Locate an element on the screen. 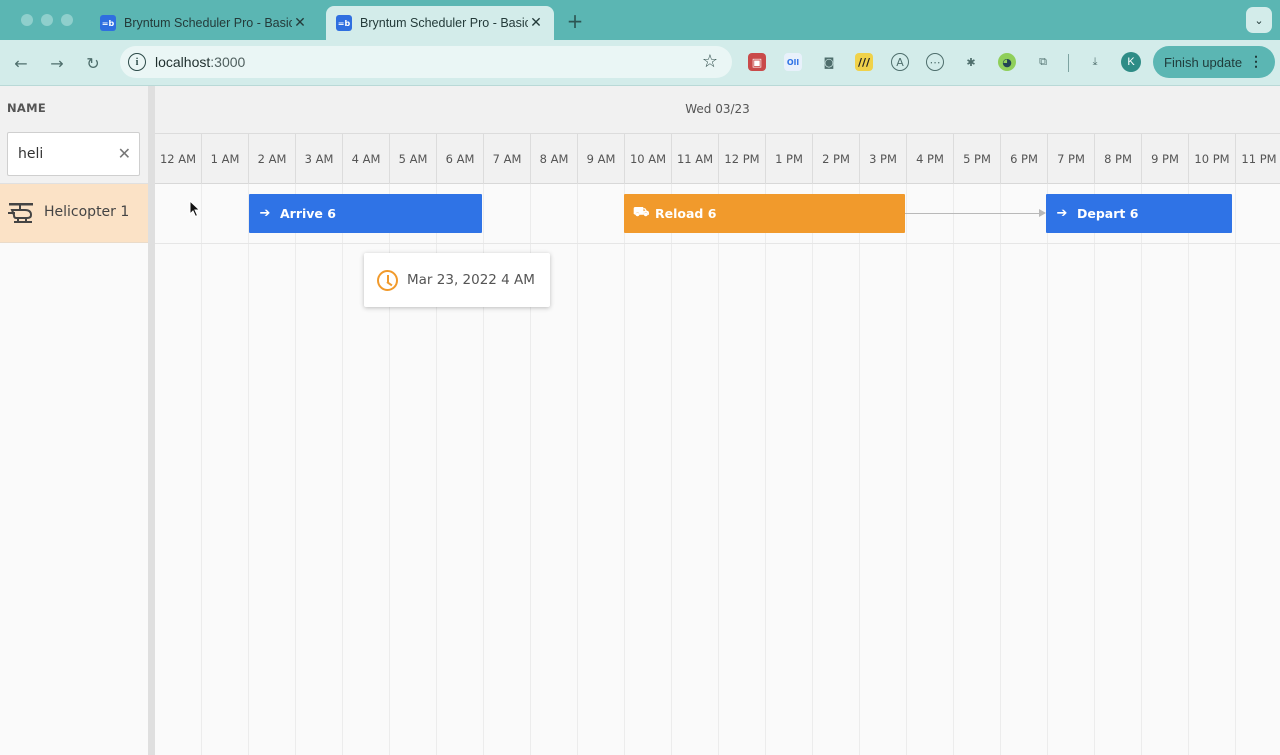 The width and height of the screenshot is (1280, 755). truck-loading-icon: ⛟ is located at coordinates (641, 212).